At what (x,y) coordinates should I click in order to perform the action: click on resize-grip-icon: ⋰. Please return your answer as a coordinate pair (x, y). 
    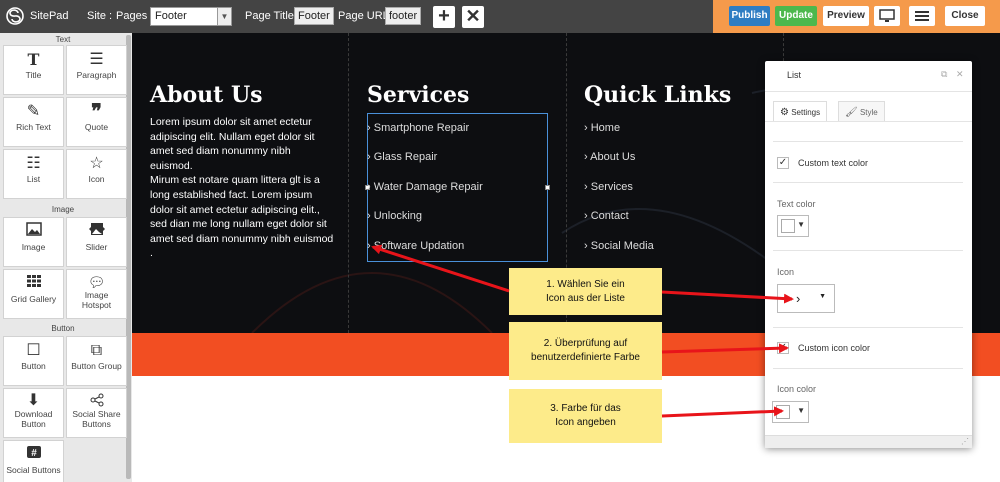
    Looking at the image, I should click on (965, 441).